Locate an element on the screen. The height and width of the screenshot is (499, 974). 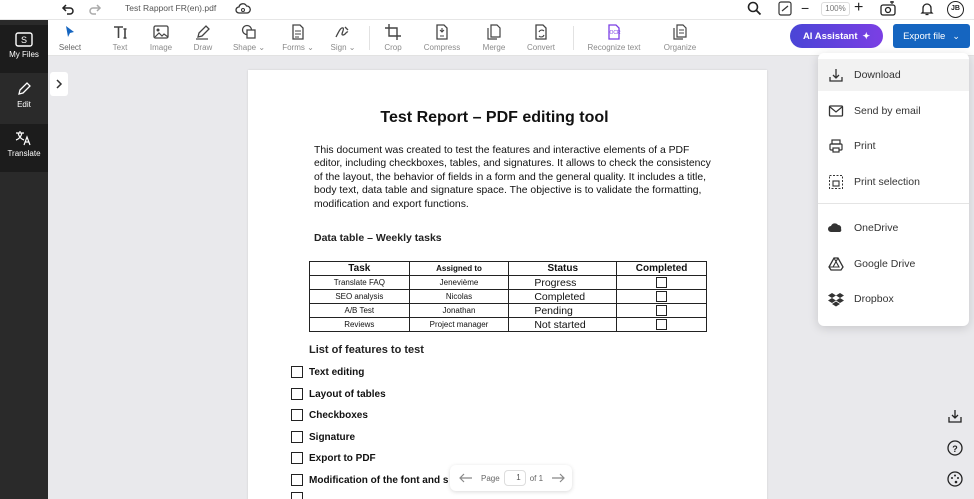
fit-width-button is located at coordinates (785, 11).